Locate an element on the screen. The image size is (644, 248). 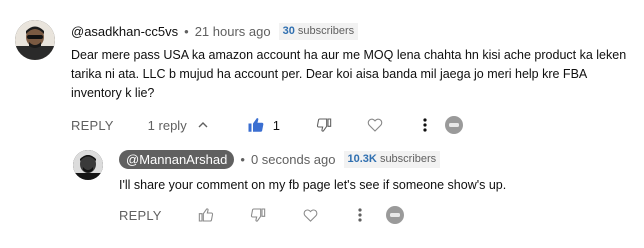
replies-toggle: 1 reply is located at coordinates (178, 125).